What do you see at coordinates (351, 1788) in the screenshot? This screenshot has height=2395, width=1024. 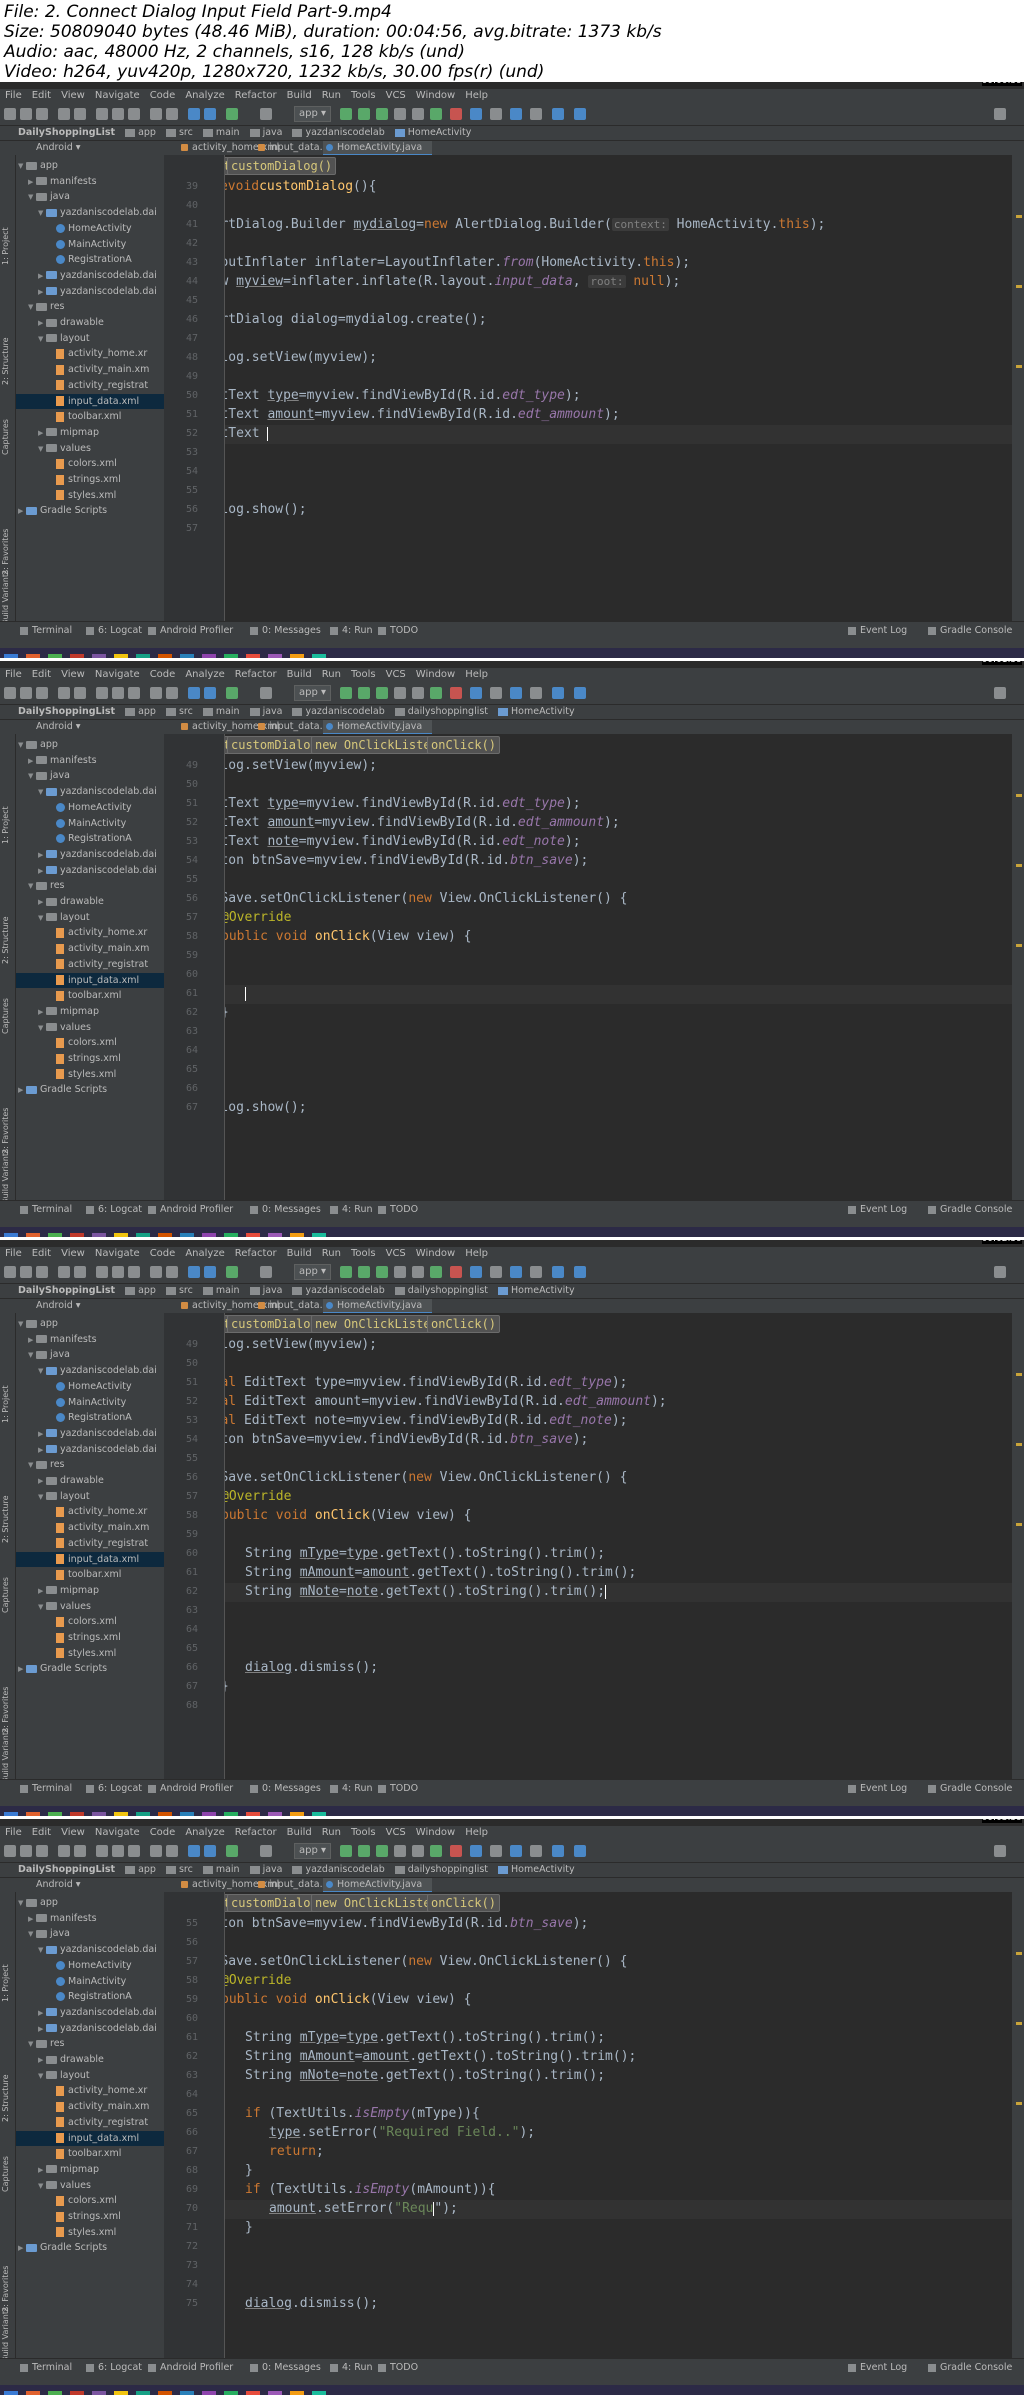 I see `run-tab: 4: Run` at bounding box center [351, 1788].